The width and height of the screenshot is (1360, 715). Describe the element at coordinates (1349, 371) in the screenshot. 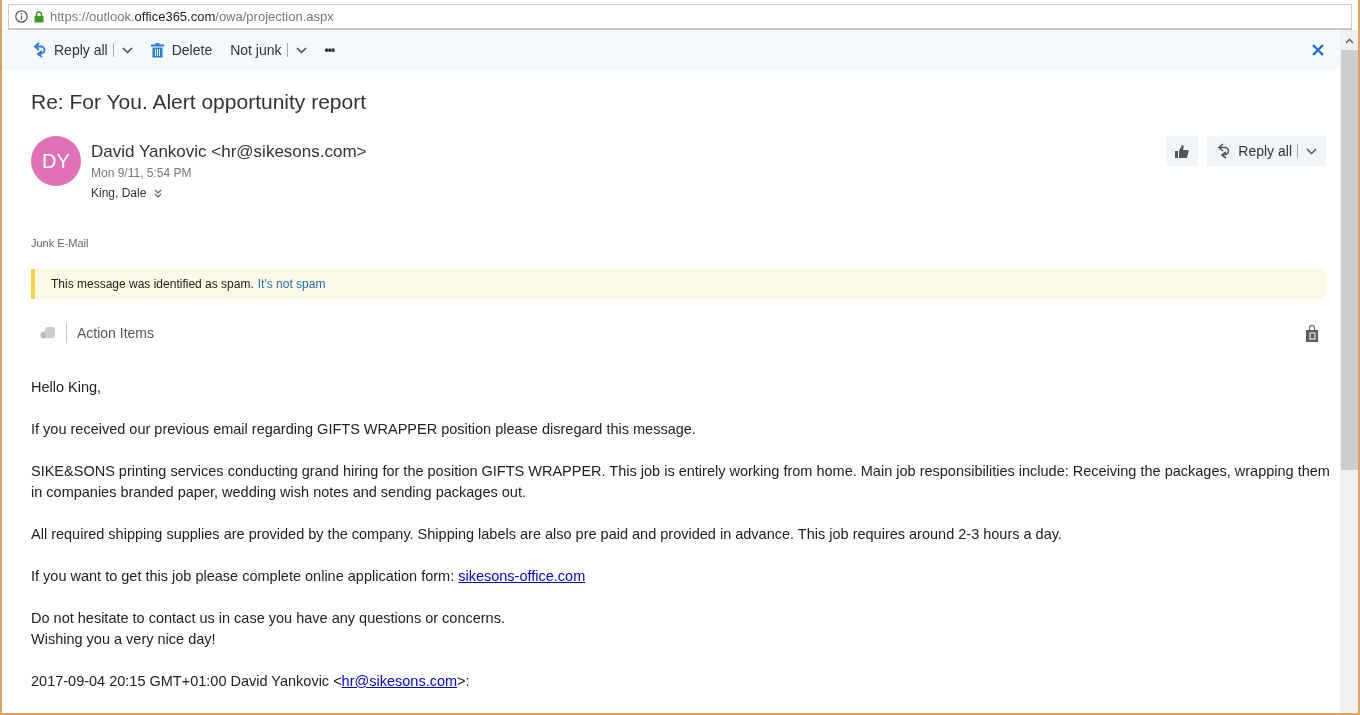

I see `scrollbar` at that location.